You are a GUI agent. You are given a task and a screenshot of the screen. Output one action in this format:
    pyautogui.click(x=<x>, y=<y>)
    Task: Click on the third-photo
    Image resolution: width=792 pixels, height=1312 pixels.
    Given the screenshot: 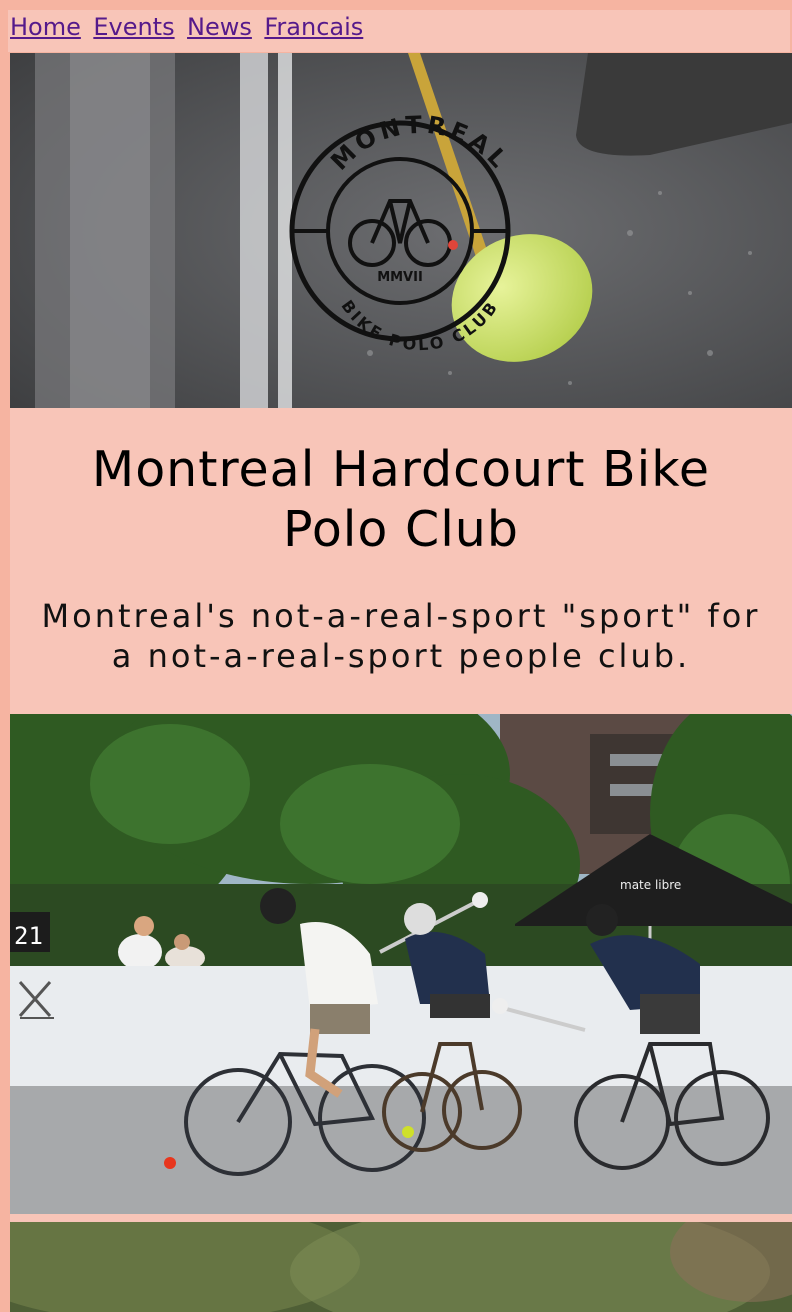 What is the action you would take?
    pyautogui.click(x=401, y=1267)
    